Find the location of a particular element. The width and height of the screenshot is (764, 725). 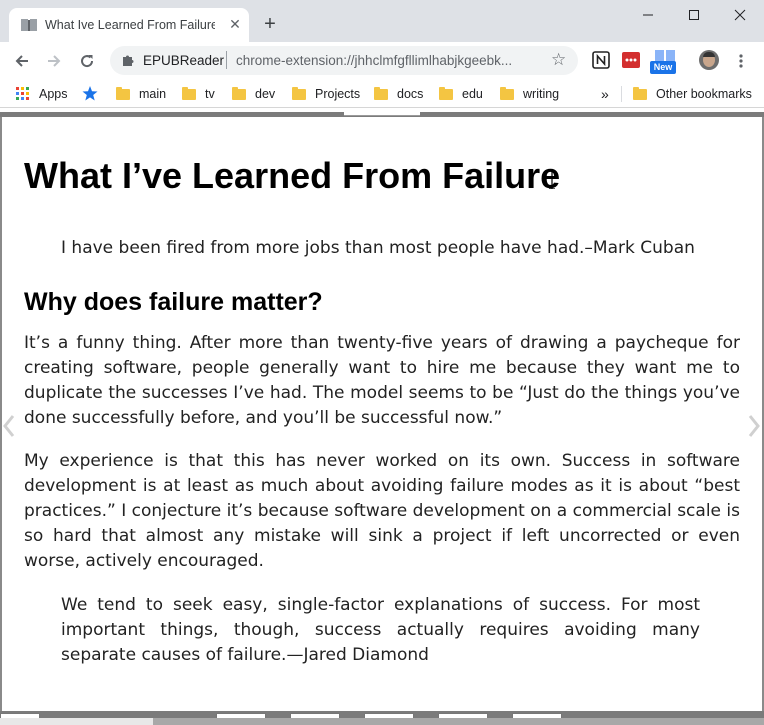

bookmark-apps: Apps is located at coordinates (42, 94).